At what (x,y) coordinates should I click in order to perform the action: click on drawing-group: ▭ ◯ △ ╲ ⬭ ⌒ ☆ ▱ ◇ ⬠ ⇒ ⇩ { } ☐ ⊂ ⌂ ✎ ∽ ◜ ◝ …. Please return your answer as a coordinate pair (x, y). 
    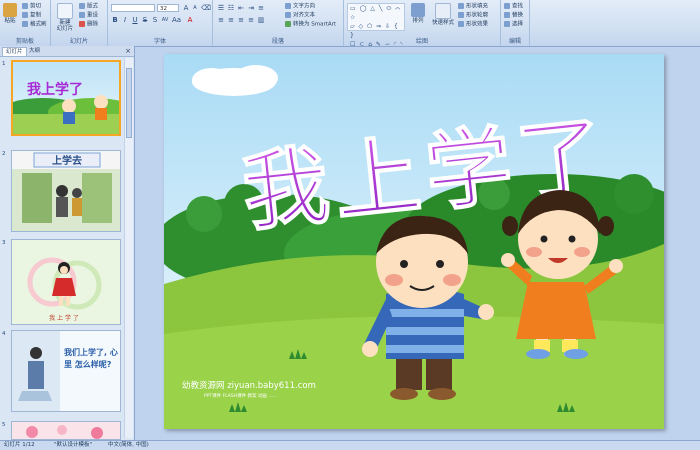
    Looking at the image, I should click on (422, 24).